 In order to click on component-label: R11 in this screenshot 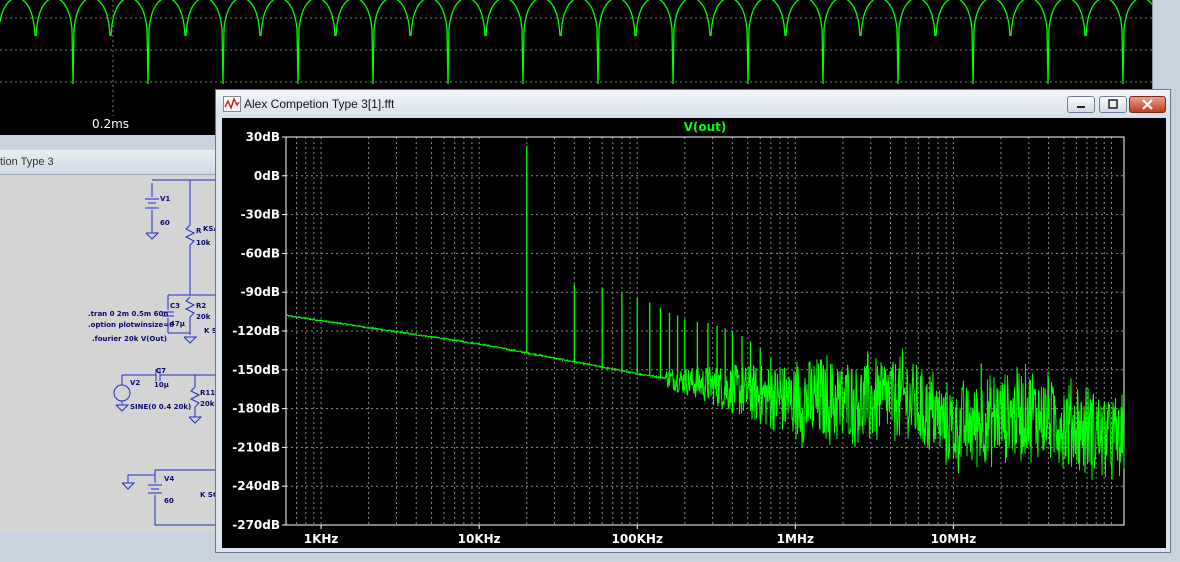, I will do `click(208, 393)`.